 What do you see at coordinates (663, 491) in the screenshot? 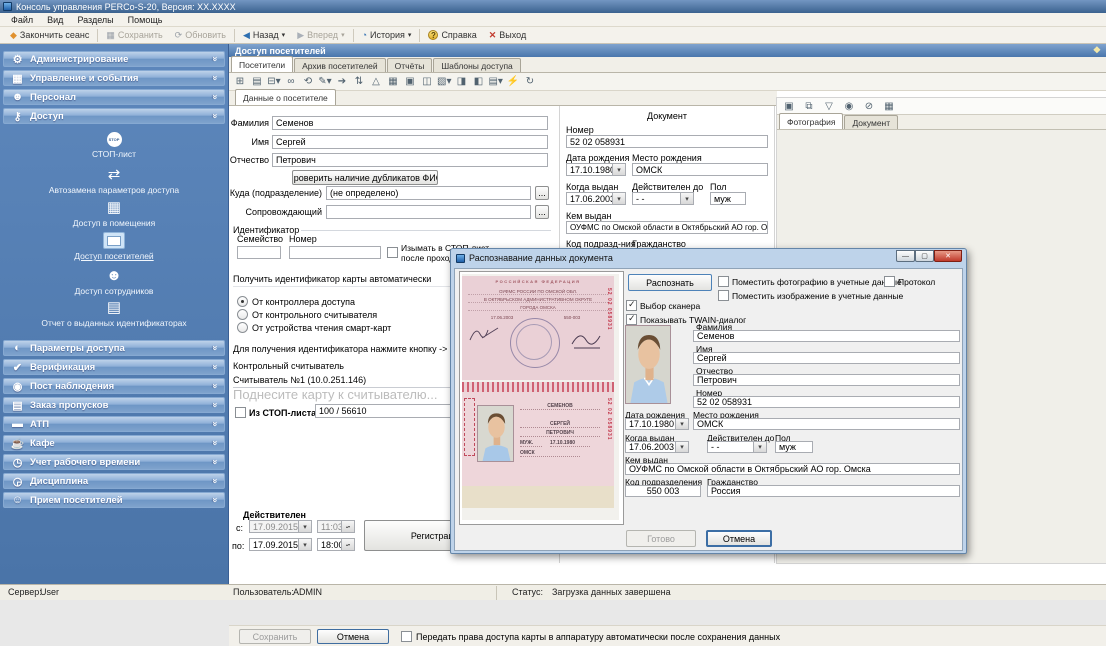
I see `dlg-division-code-field: 550 003` at bounding box center [663, 491].